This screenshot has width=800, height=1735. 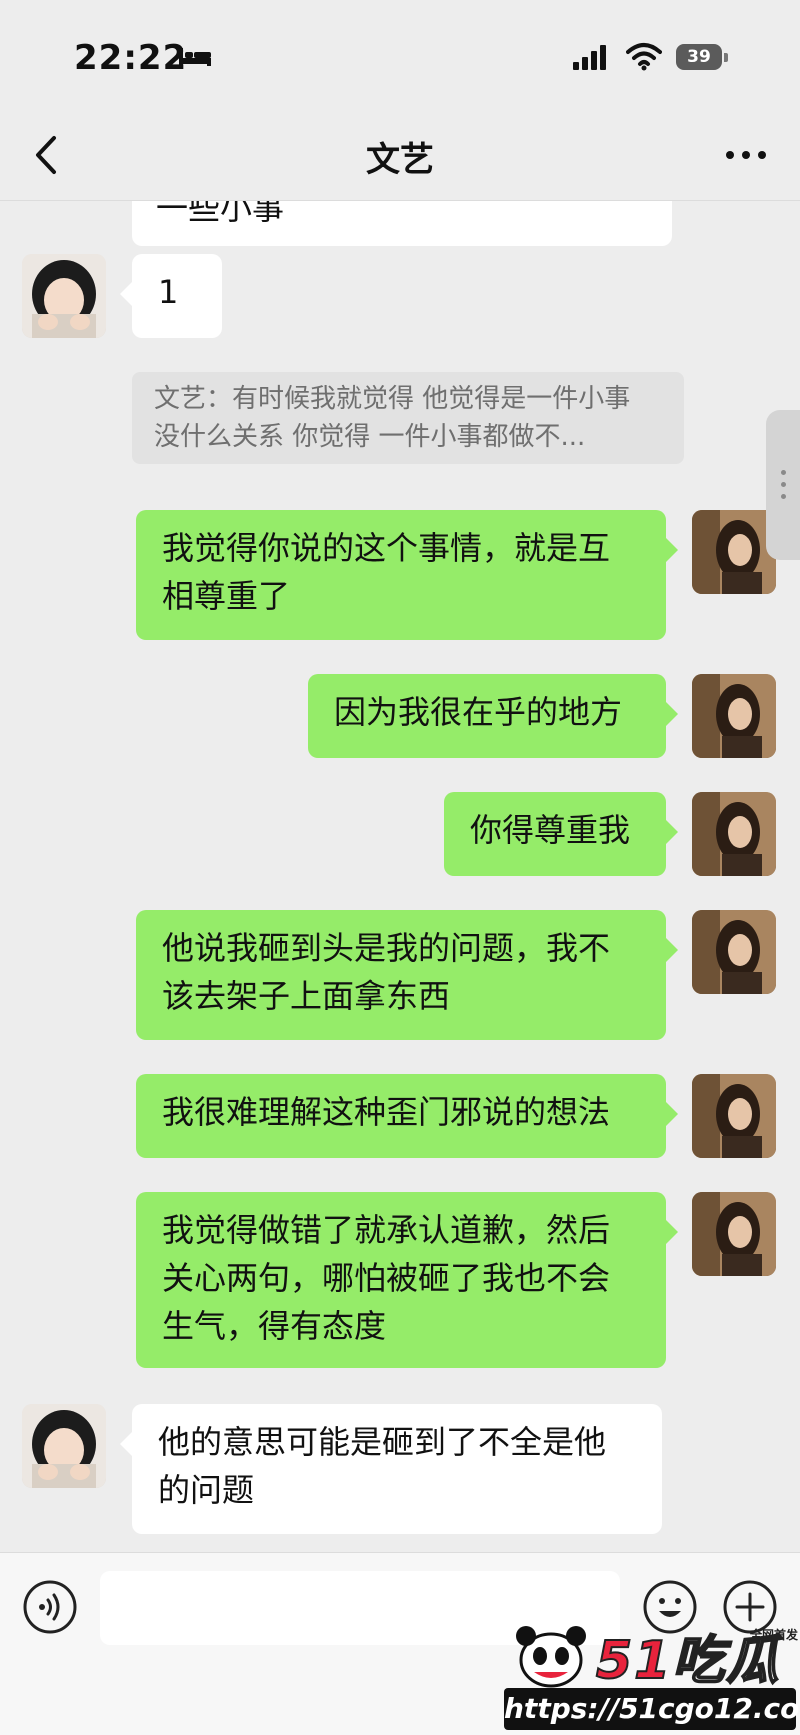 I want to click on message-bubble: 因为我很在乎的地方, so click(x=493, y=716).